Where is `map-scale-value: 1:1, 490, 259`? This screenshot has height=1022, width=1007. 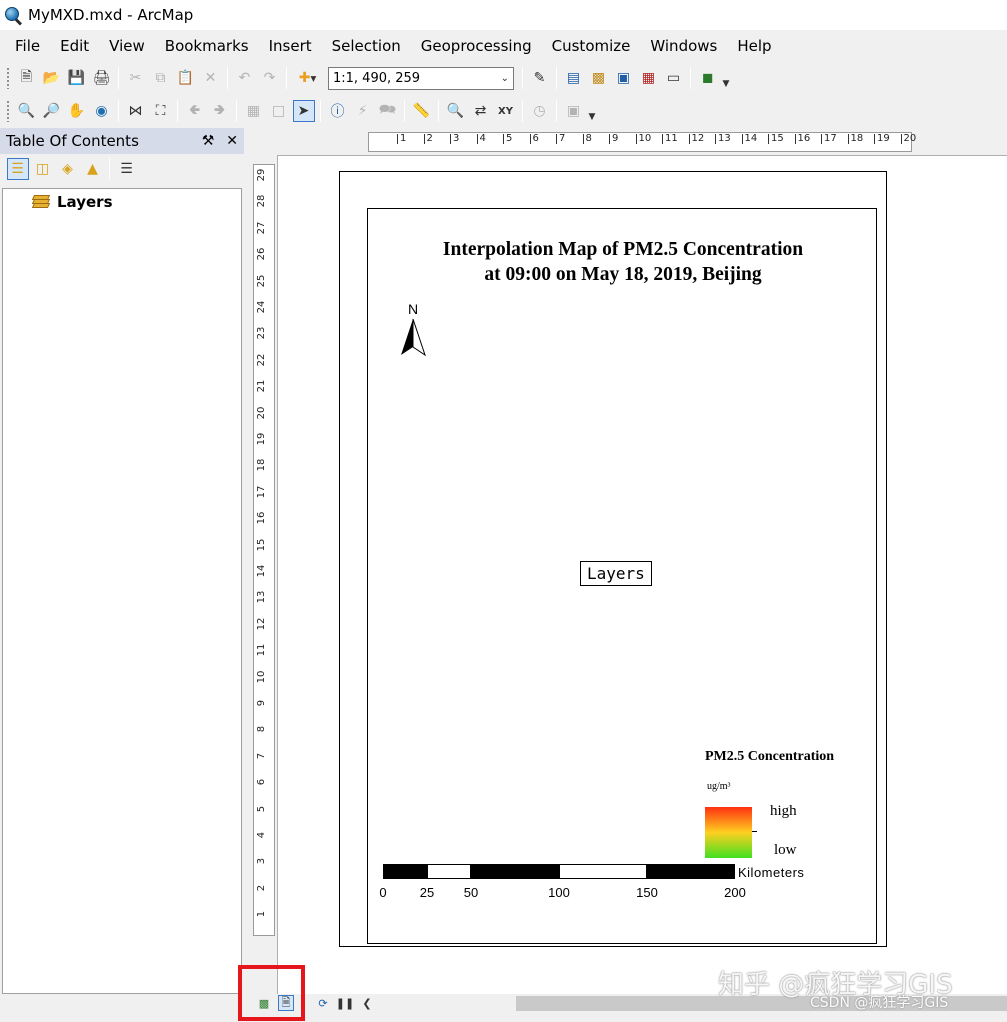 map-scale-value: 1:1, 490, 259 is located at coordinates (377, 78).